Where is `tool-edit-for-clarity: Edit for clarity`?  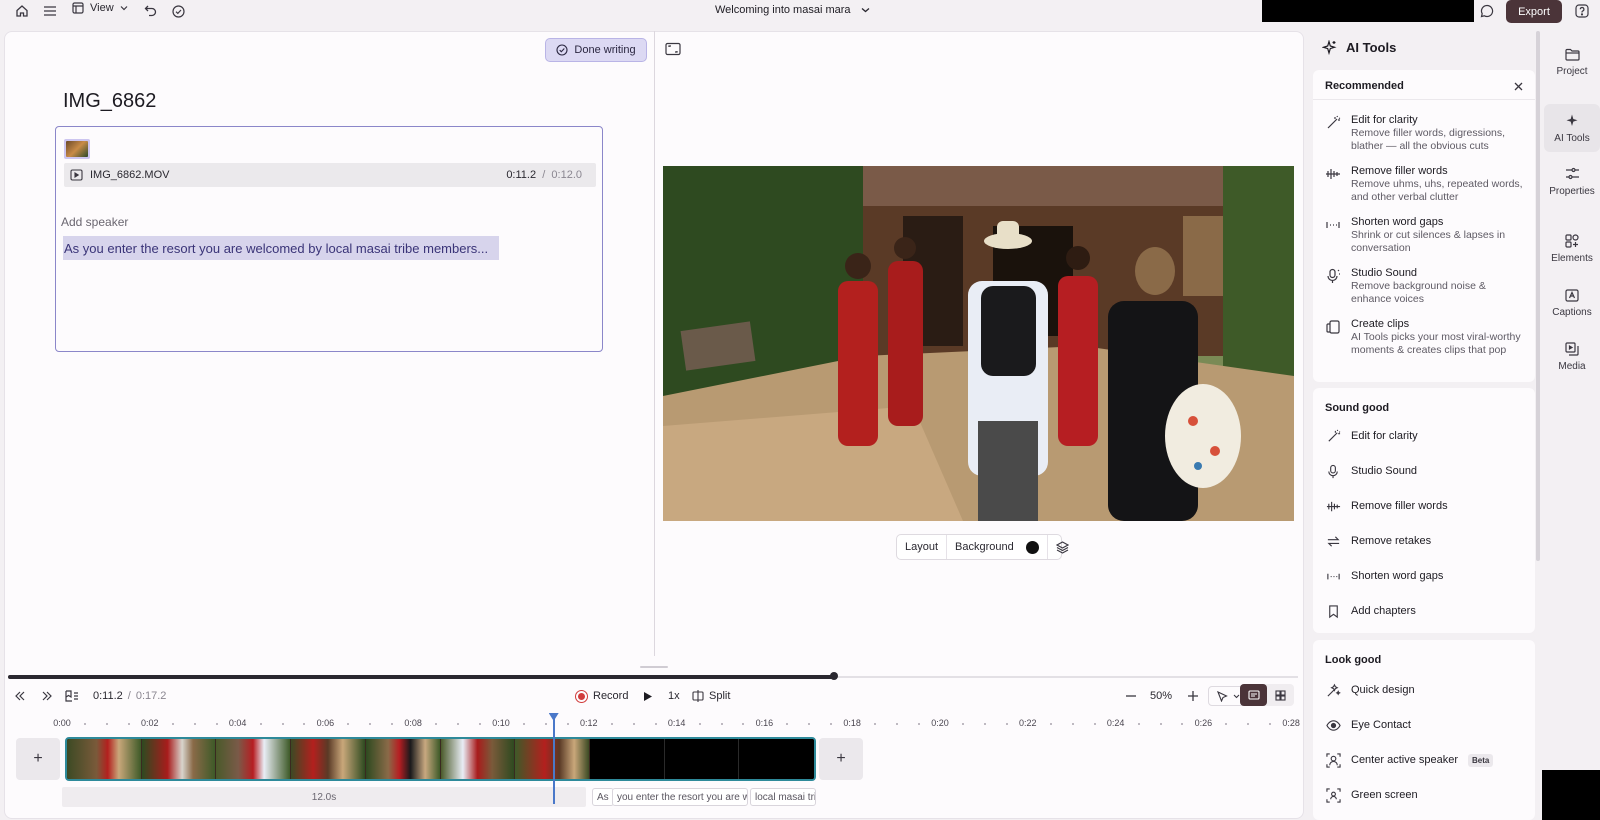
tool-edit-for-clarity: Edit for clarity is located at coordinates (1371, 436).